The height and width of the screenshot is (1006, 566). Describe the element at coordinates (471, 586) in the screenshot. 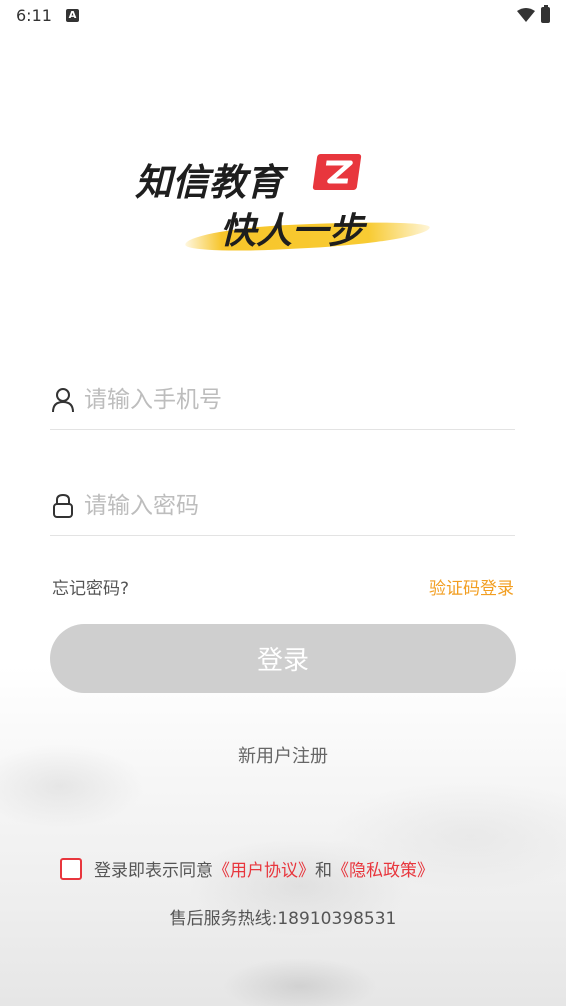

I see `sms-login-link: 验证码登录` at that location.